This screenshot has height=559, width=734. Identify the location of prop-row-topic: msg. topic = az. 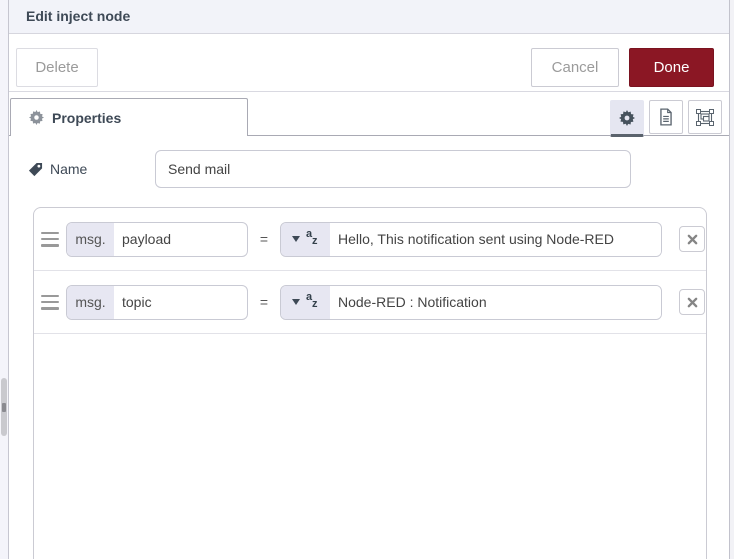
(370, 302).